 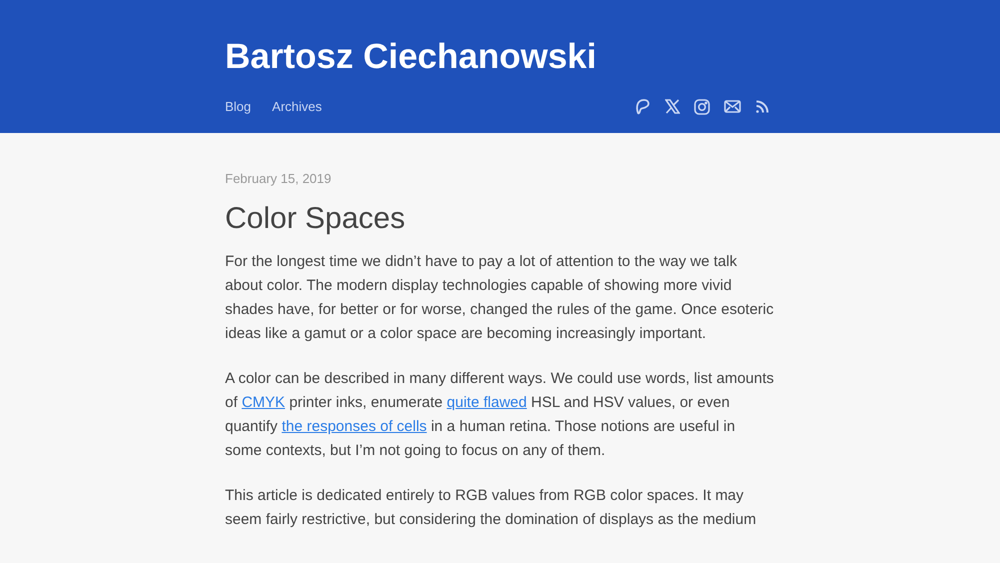 I want to click on instagram-icon, so click(x=702, y=106).